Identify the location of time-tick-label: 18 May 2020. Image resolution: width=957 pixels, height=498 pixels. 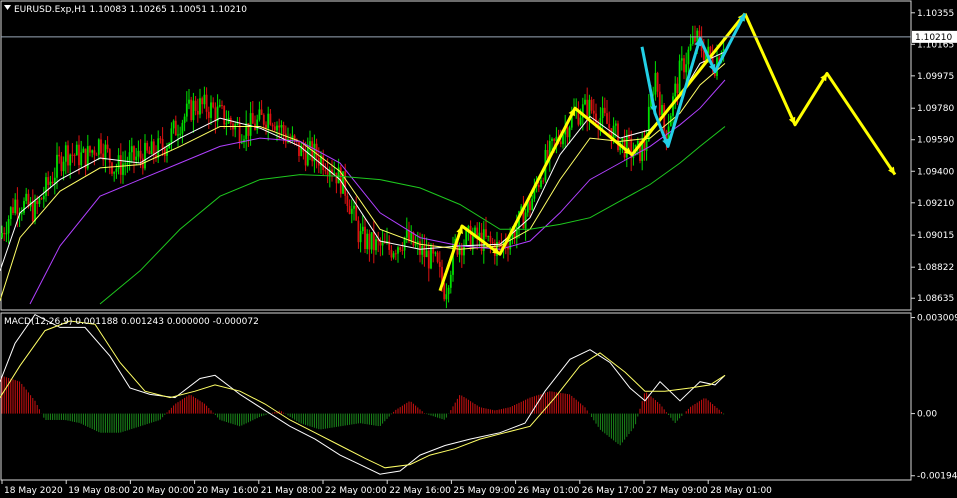
(33, 491).